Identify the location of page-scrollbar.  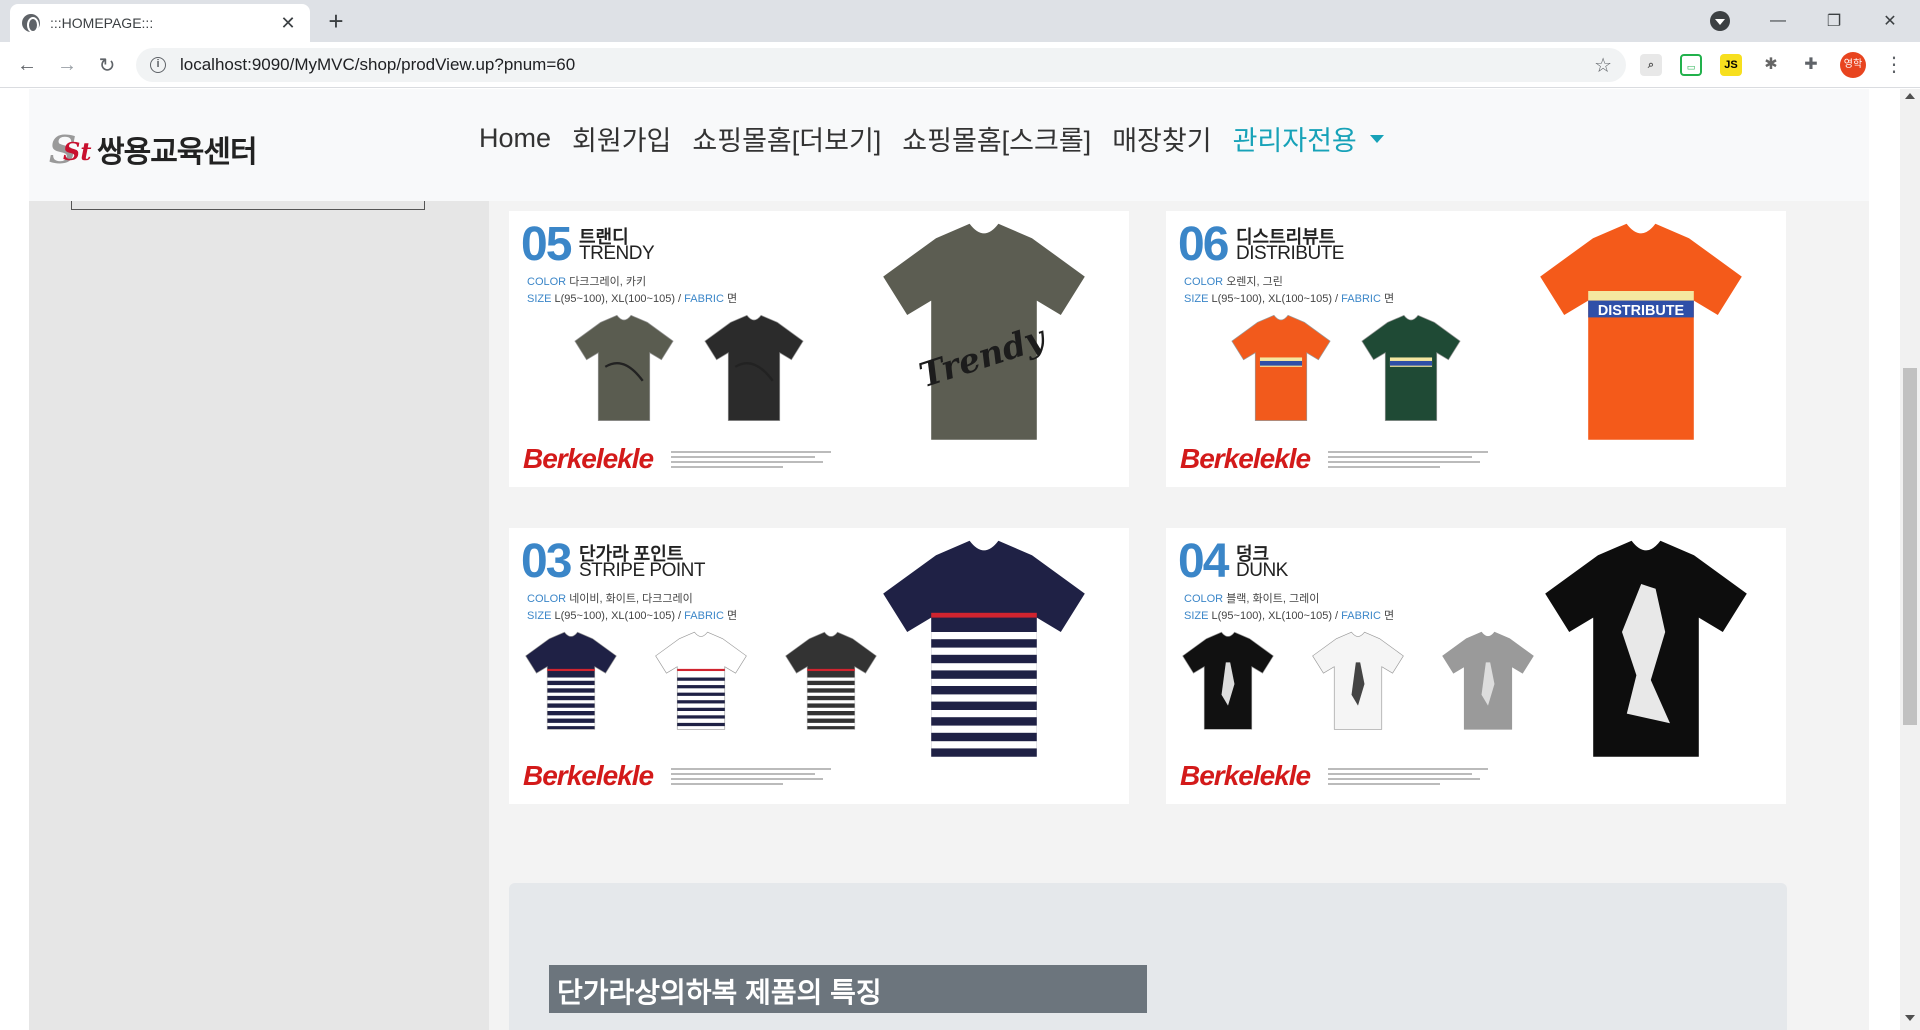
(1910, 559).